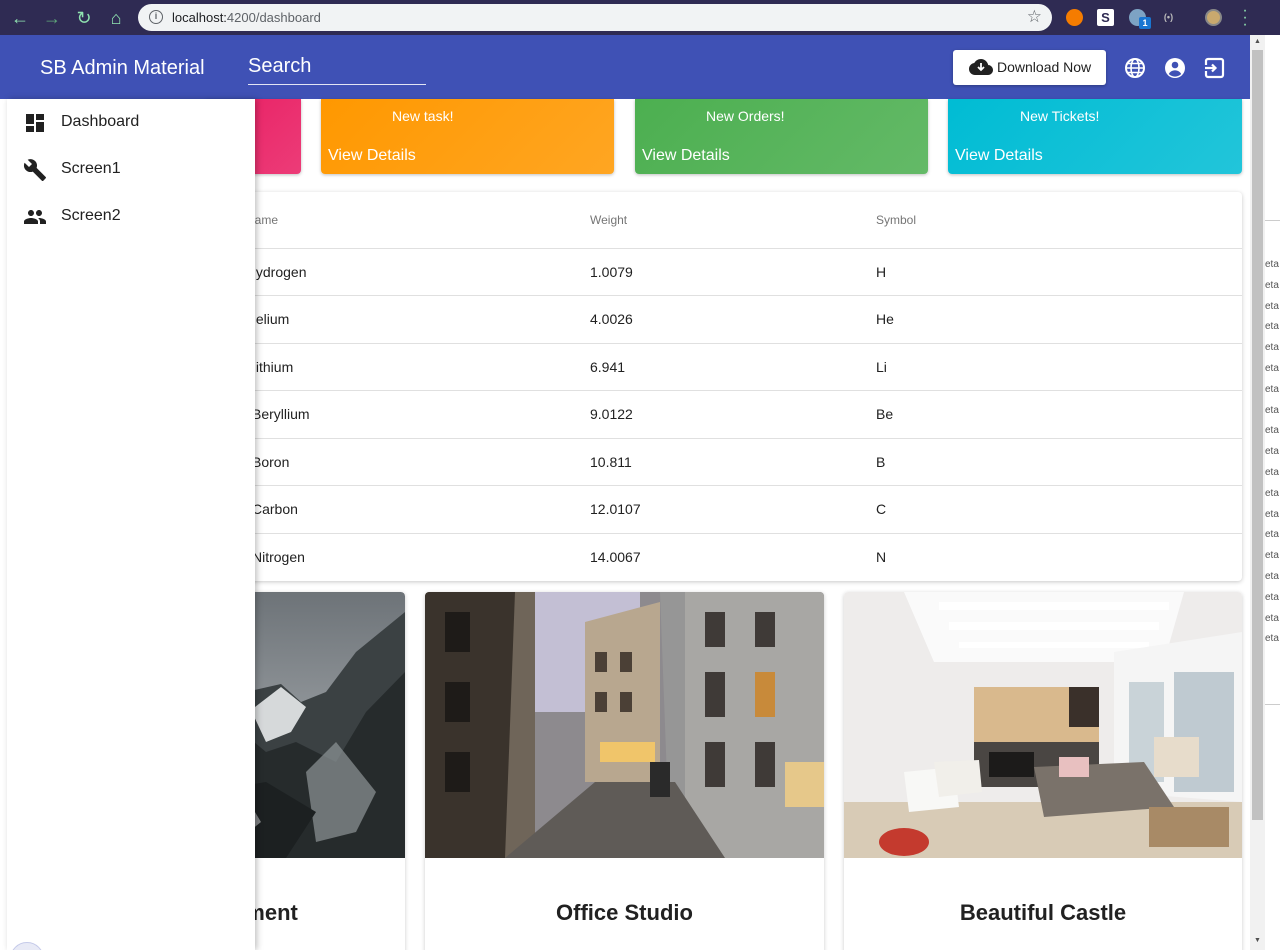 The image size is (1280, 950). I want to click on table-header-row: lame Weight Symbol, so click(724, 220).